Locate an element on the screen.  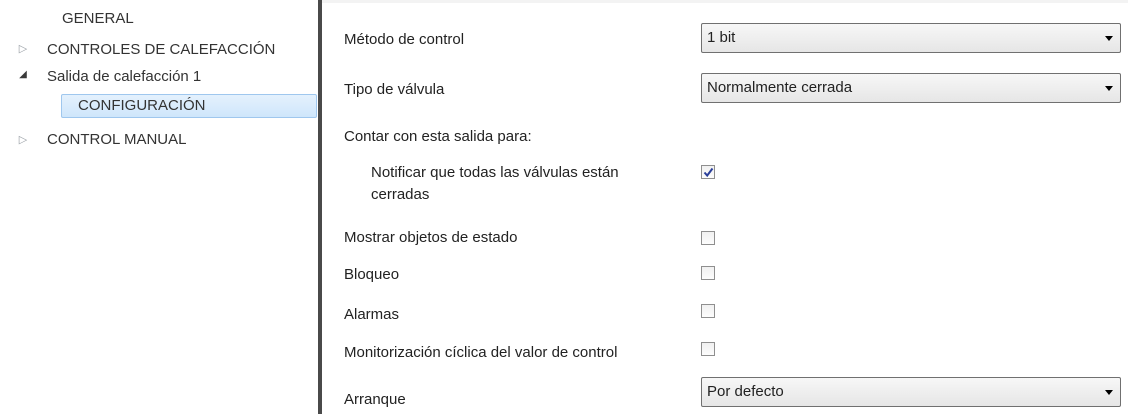
notify-label-line2: cerradas is located at coordinates (400, 194).